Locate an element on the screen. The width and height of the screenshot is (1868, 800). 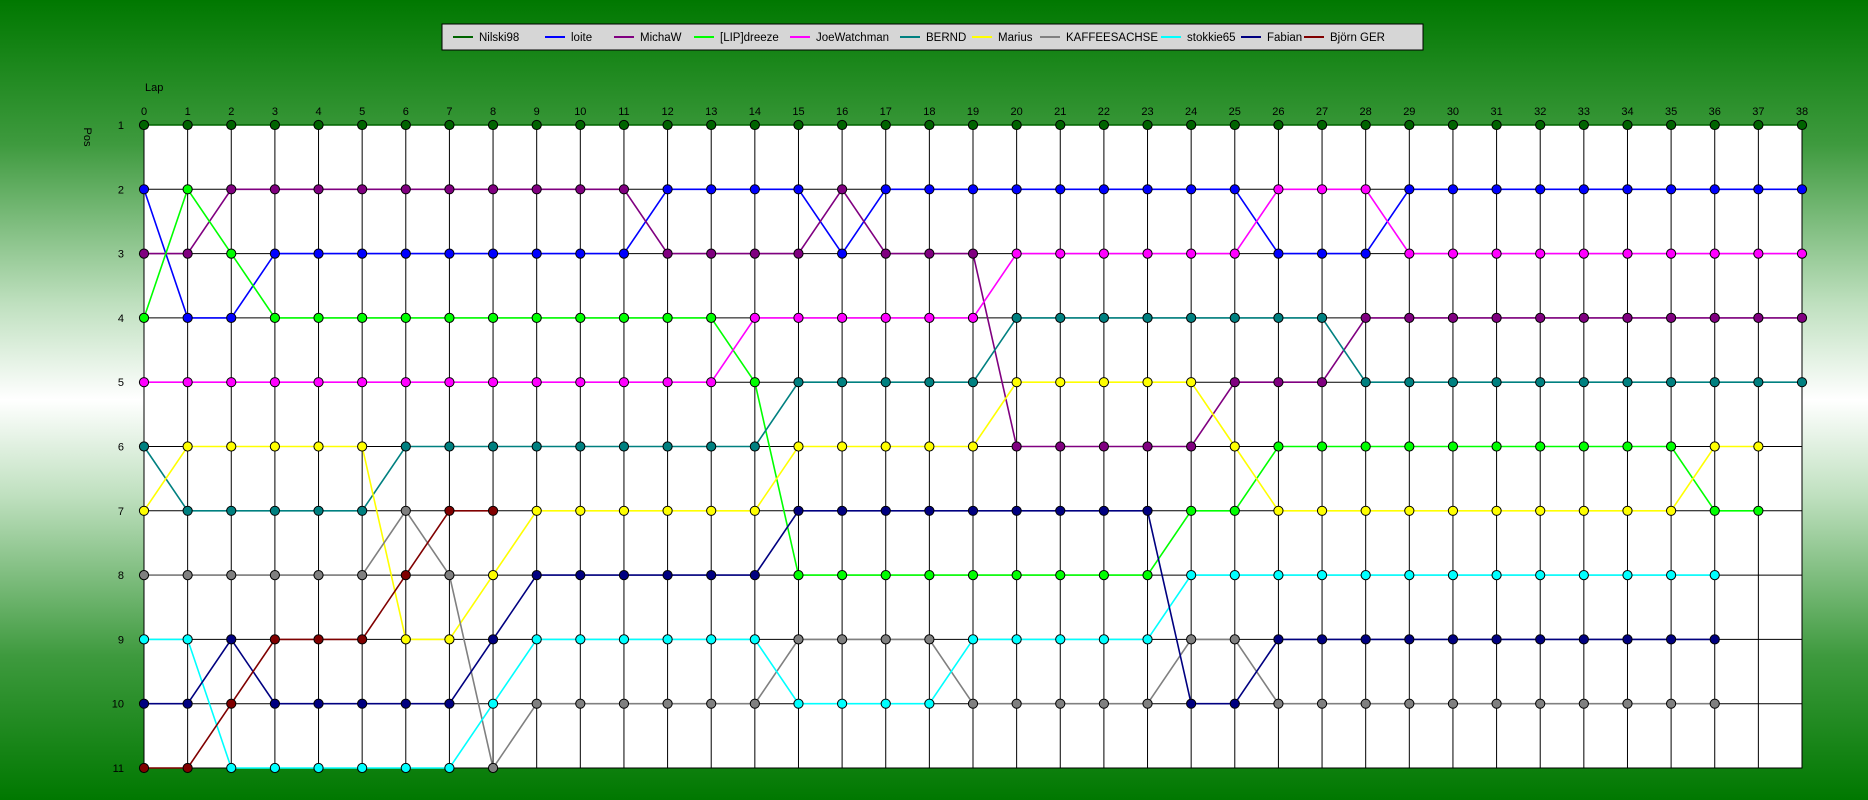
x-tick-label: 31 is located at coordinates (1496, 112).